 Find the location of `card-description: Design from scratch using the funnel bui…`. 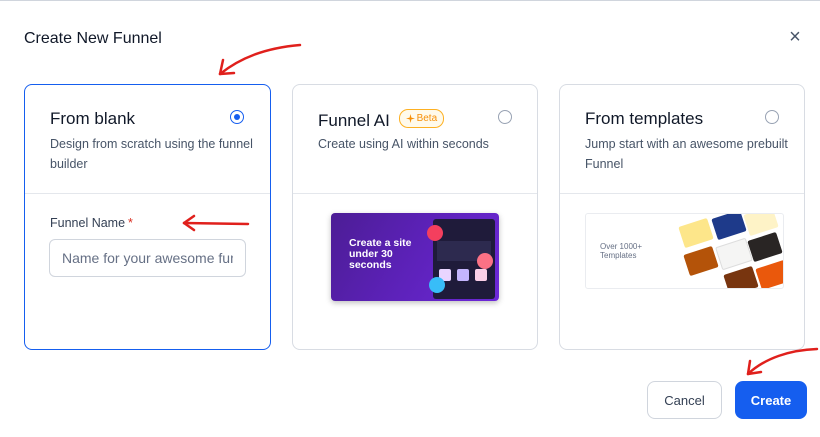

card-description: Design from scratch using the funnel bui… is located at coordinates (151, 154).